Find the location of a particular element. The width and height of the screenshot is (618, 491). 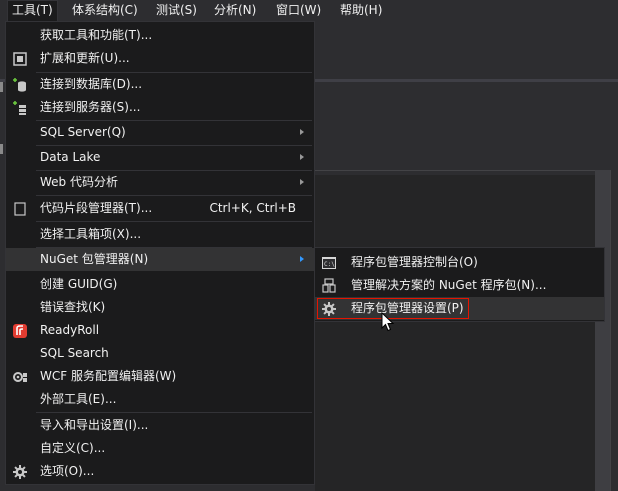

console-icon: C:\ is located at coordinates (329, 263).